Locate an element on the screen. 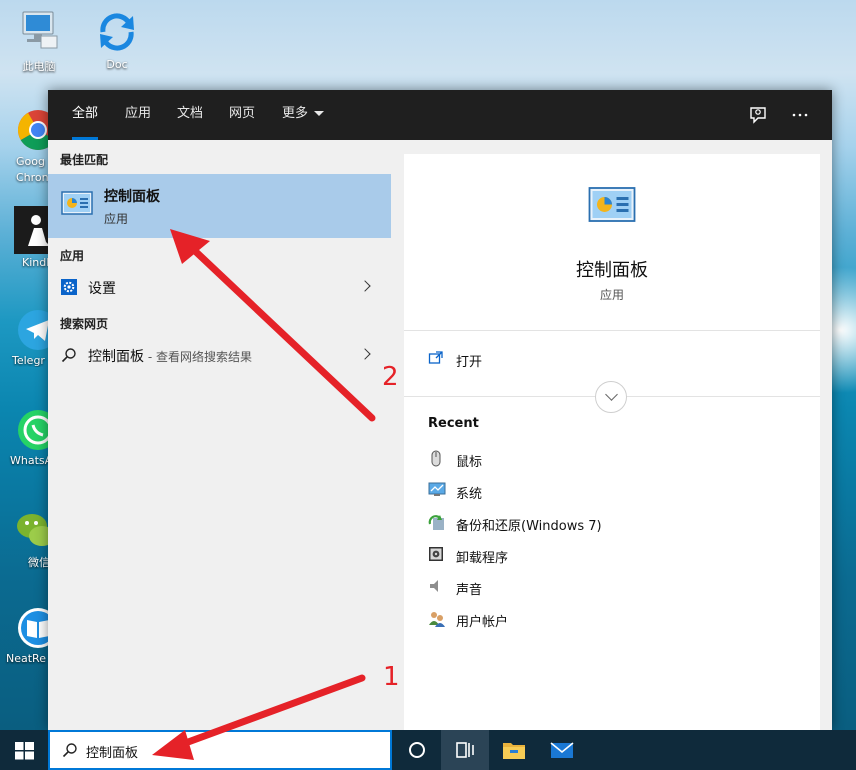  desktop-icon-whatsapp: WhatsA is located at coordinates (25, 437).